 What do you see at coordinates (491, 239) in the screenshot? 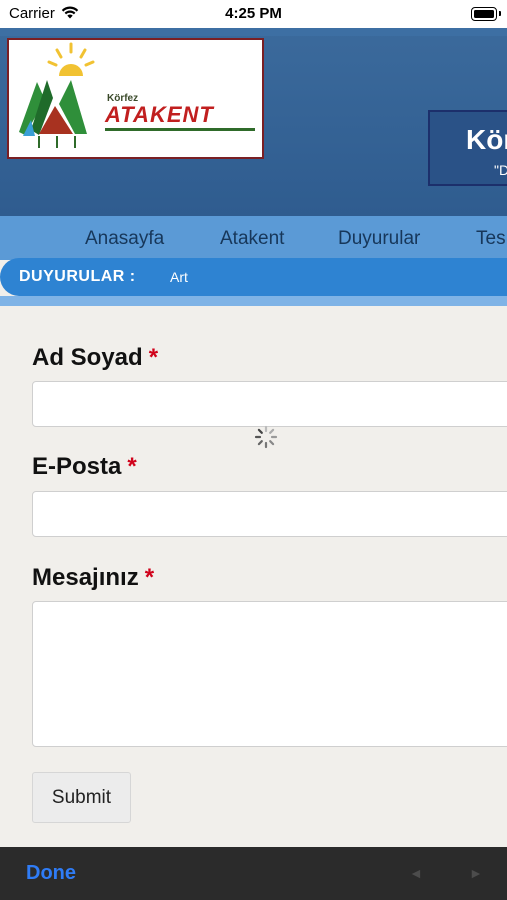
I see `nav-item-tes: Tes` at bounding box center [491, 239].